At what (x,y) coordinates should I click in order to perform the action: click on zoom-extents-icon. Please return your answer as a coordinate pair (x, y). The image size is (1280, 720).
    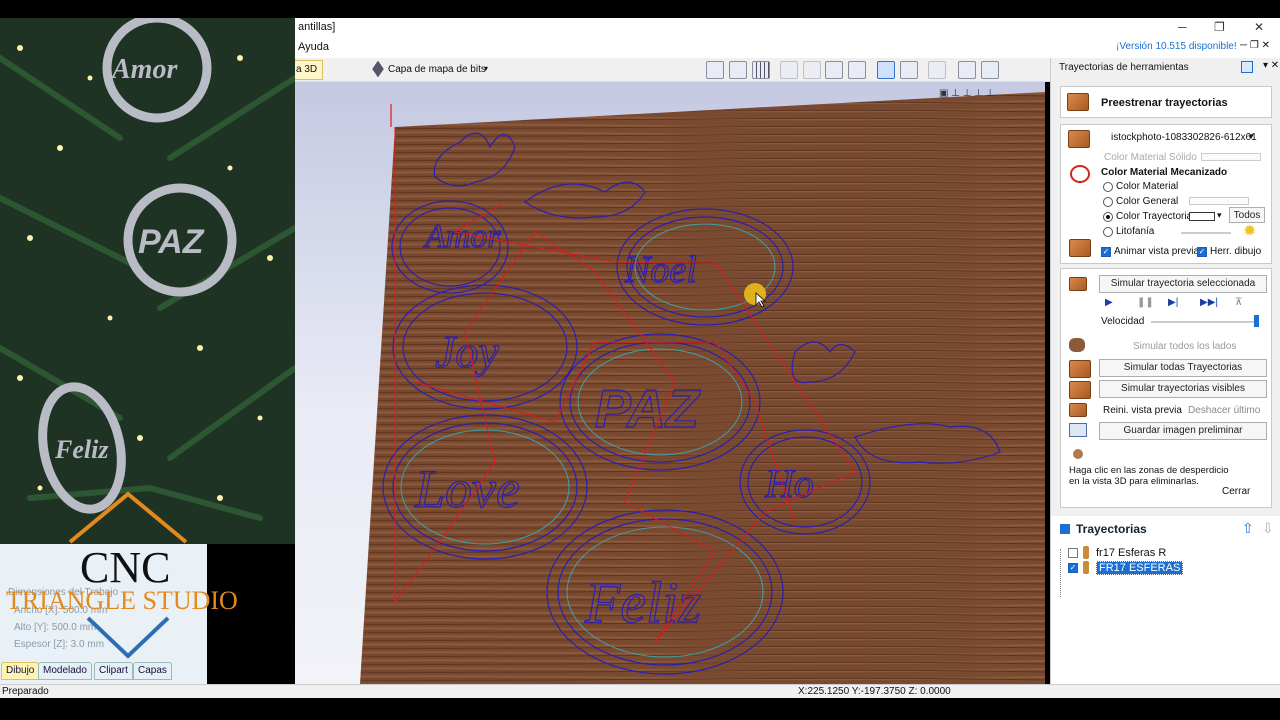
    Looking at the image, I should click on (715, 70).